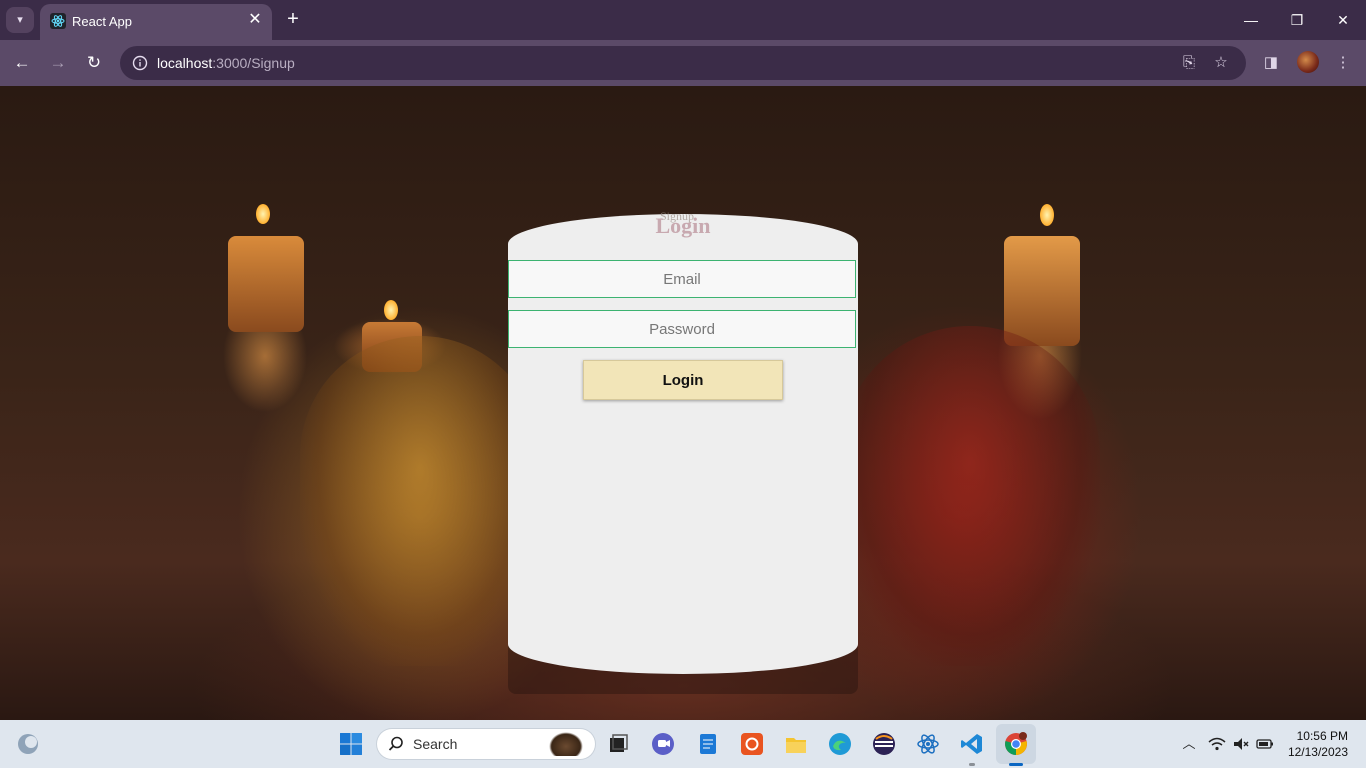 The width and height of the screenshot is (1366, 768). Describe the element at coordinates (28, 744) in the screenshot. I see `widgets-icon` at that location.